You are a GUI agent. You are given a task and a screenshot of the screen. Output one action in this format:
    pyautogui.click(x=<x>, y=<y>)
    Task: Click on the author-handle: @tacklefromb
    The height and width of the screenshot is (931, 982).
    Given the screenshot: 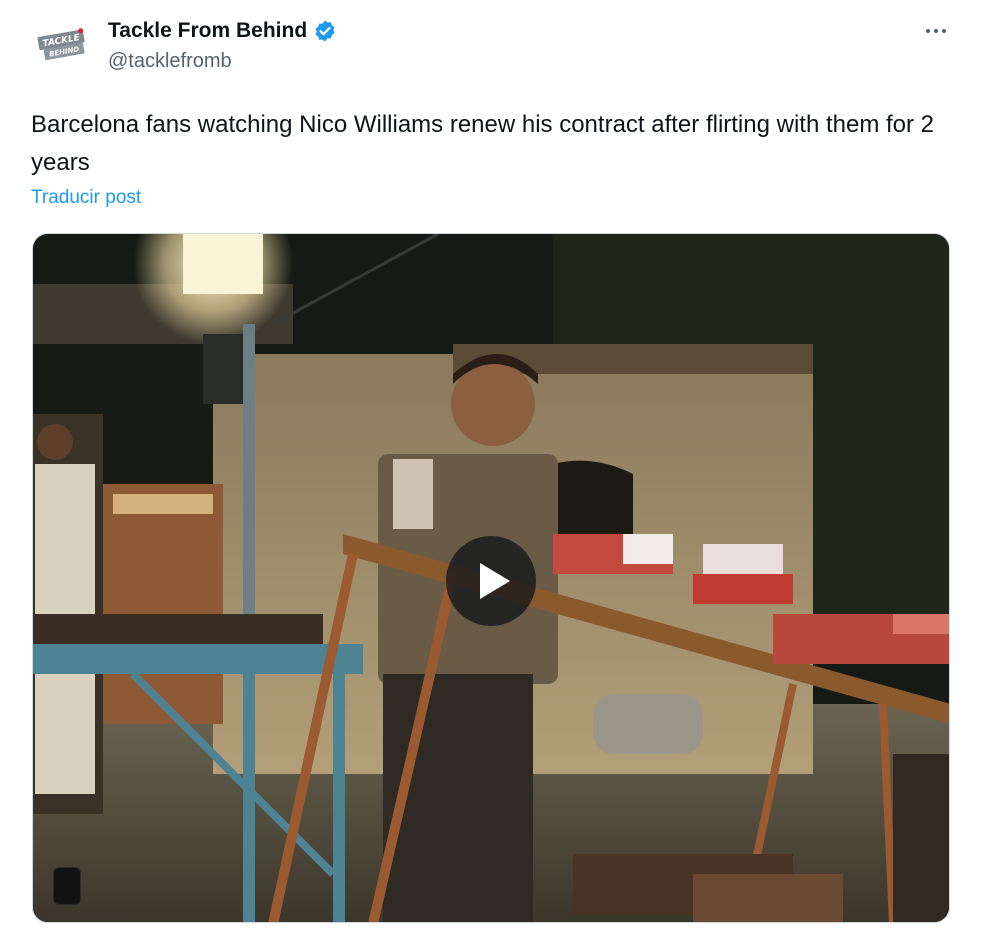 What is the action you would take?
    pyautogui.click(x=222, y=61)
    